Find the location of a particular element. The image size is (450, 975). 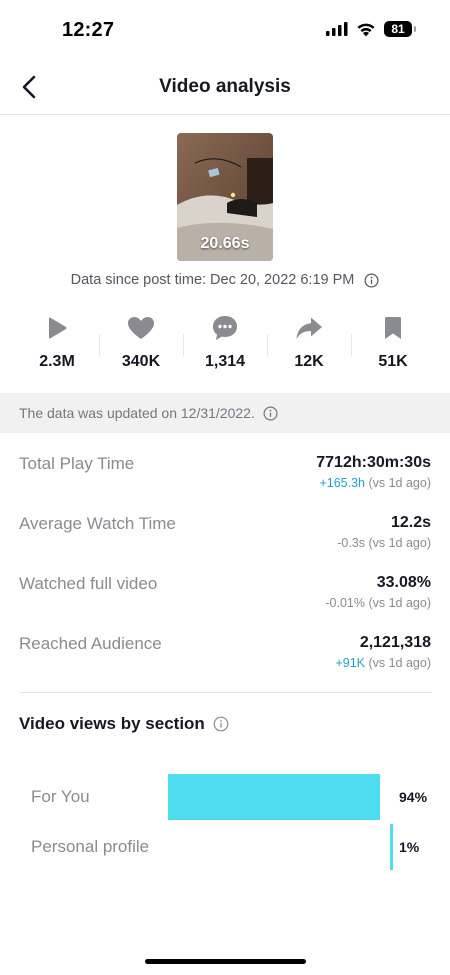

stat-delta: +165.3h is located at coordinates (342, 483).